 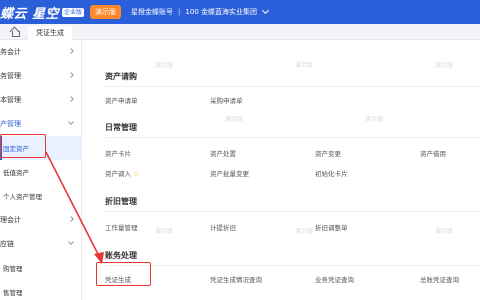 I want to click on sidebar-item-finance-management: 务管理, so click(x=41, y=76).